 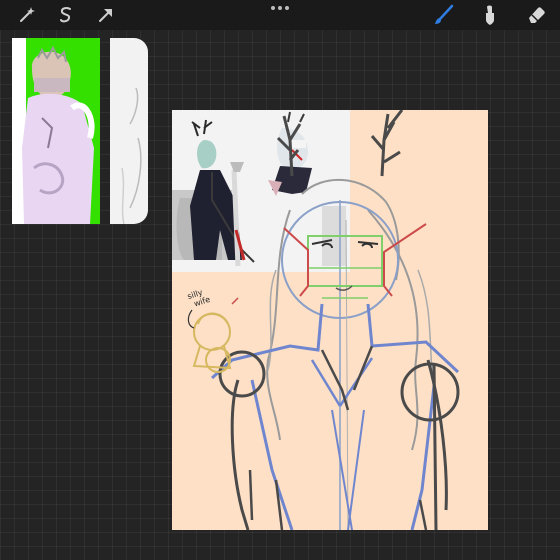 What do you see at coordinates (280, 15) in the screenshot?
I see `top-toolbar` at bounding box center [280, 15].